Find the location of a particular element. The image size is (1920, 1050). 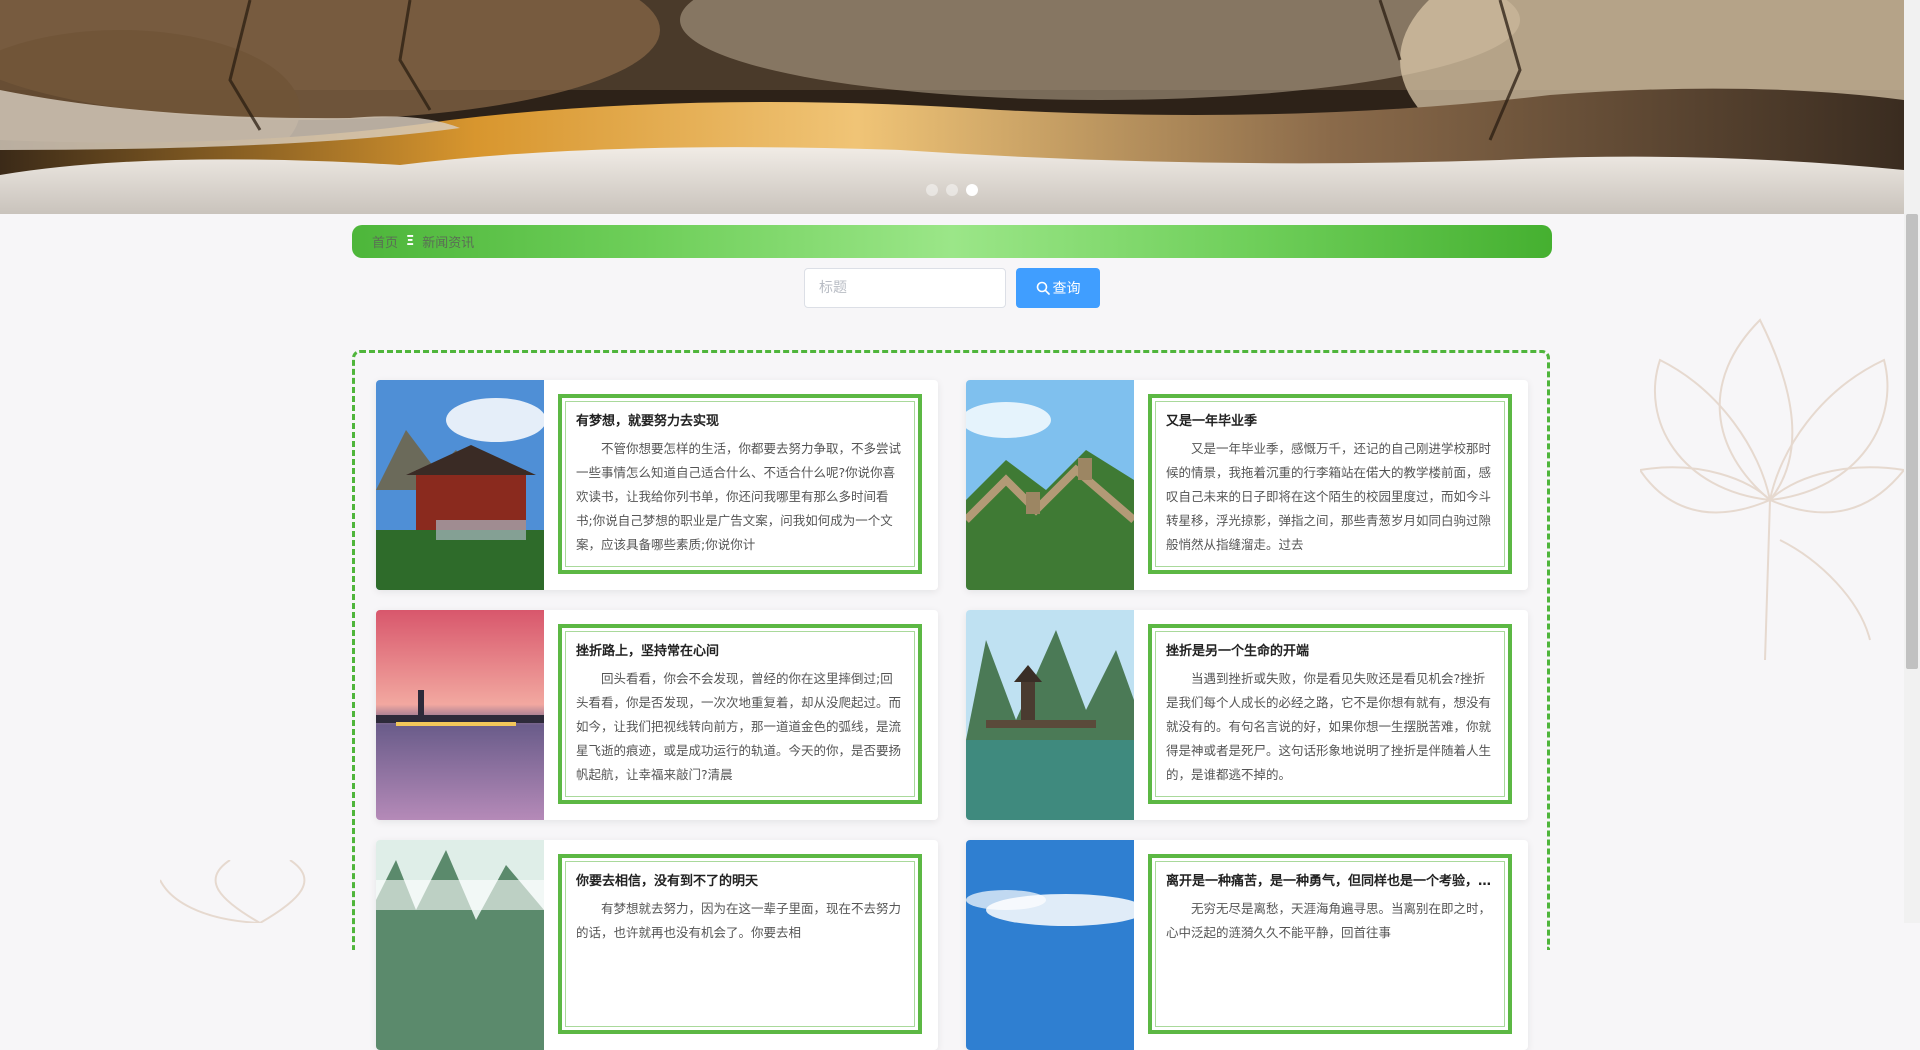

news-title: 你要去相信，没有到不了的明天 is located at coordinates (740, 879).